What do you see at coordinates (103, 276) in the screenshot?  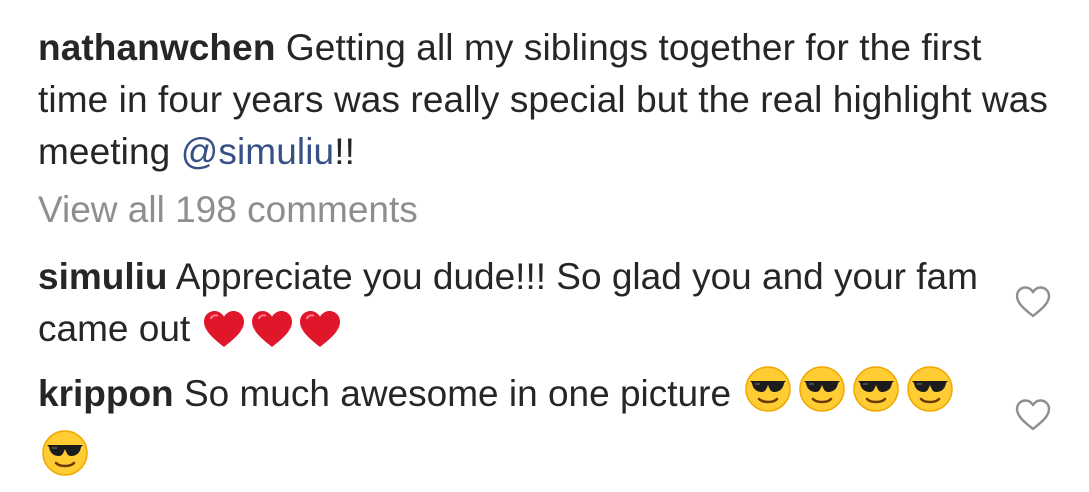 I see `comment-username-link: simuliu` at bounding box center [103, 276].